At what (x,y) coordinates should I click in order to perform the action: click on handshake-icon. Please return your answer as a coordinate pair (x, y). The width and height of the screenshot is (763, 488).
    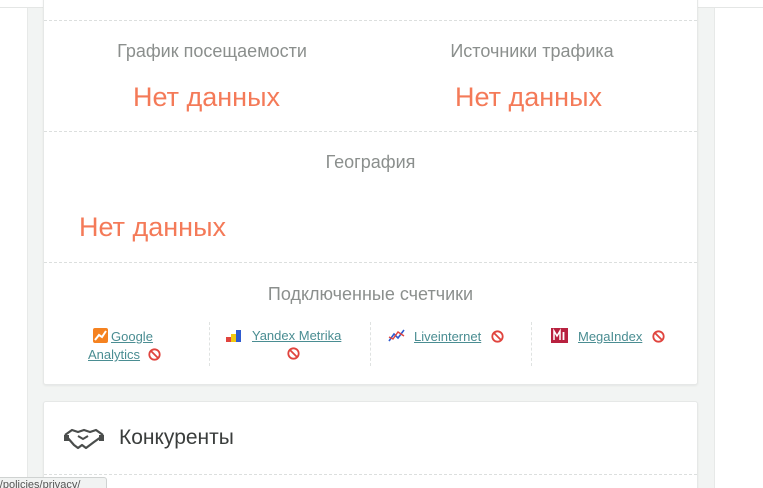
    Looking at the image, I should click on (84, 441).